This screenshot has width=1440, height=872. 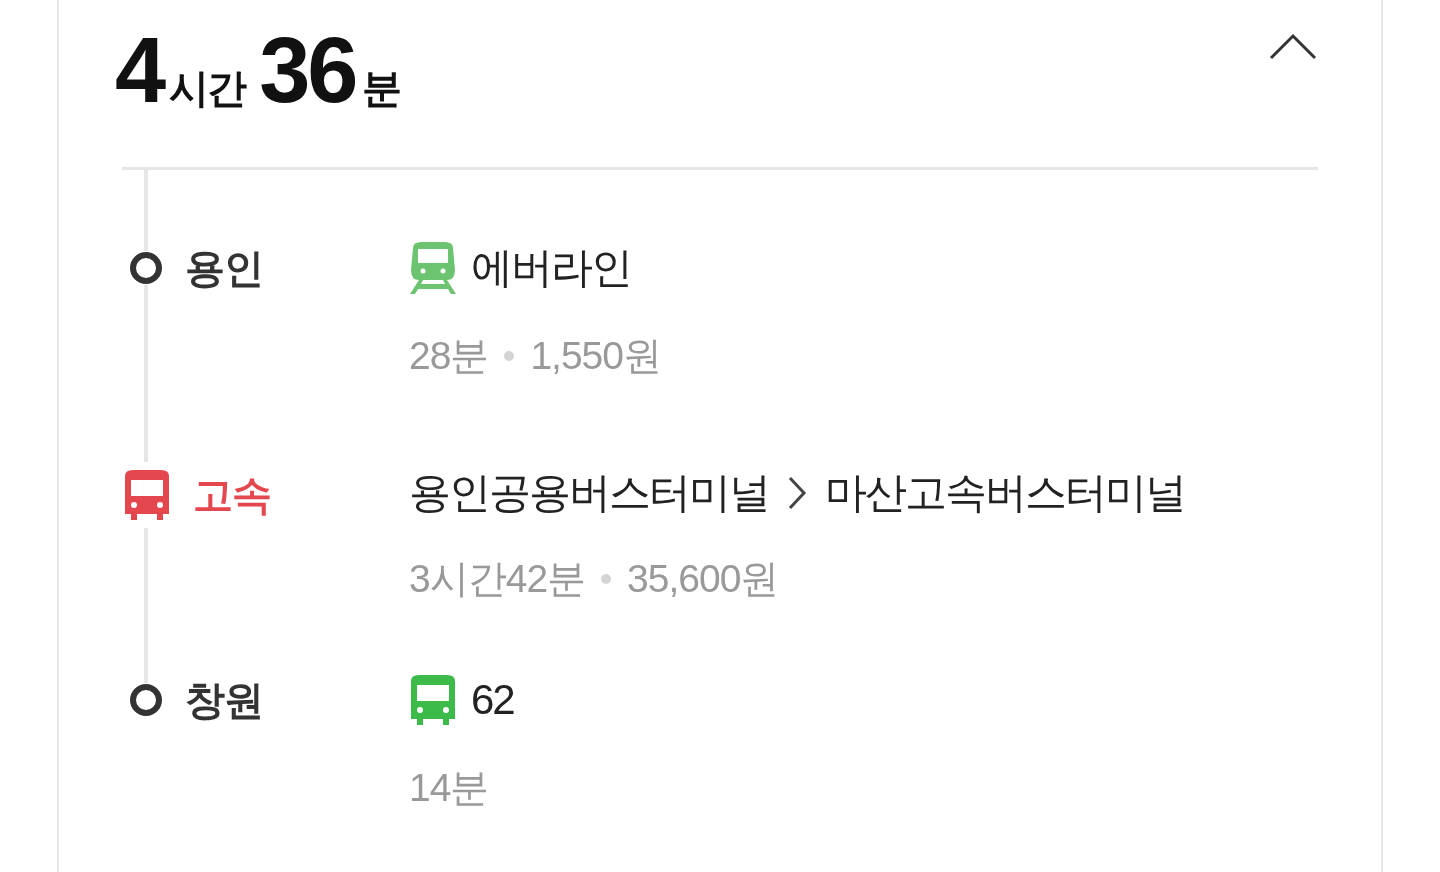 I want to click on minutes-unit: 분, so click(x=380, y=88).